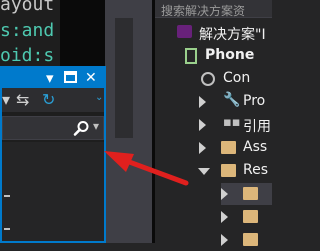 The image size is (320, 251). Describe the element at coordinates (53, 128) in the screenshot. I see `tool-window-search-input: ▾` at that location.